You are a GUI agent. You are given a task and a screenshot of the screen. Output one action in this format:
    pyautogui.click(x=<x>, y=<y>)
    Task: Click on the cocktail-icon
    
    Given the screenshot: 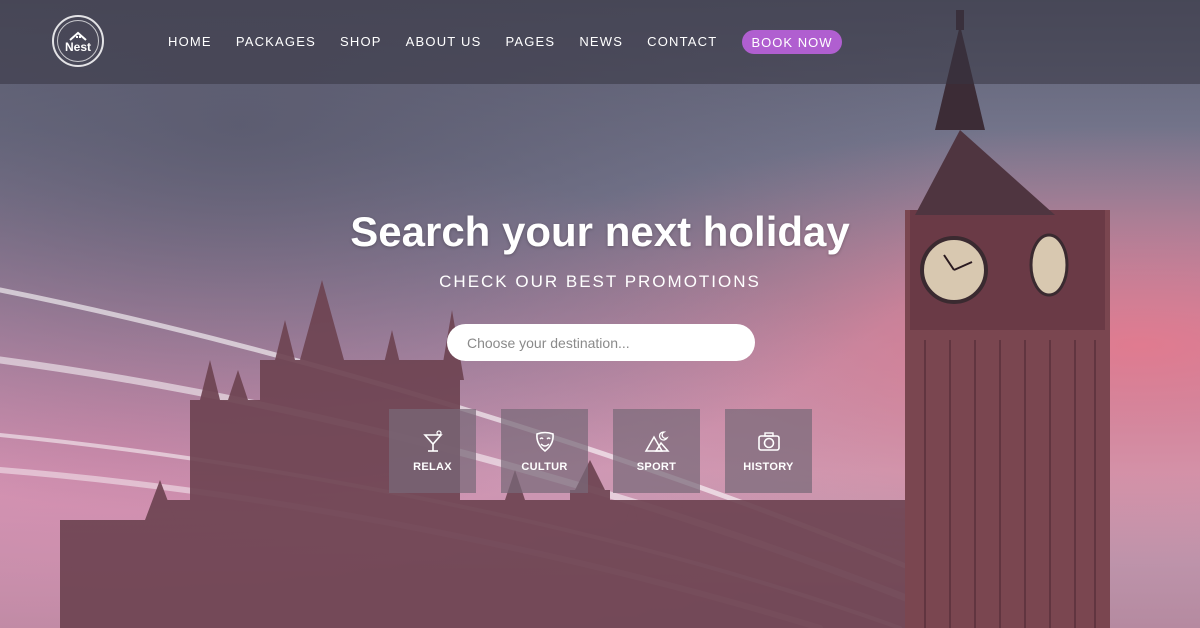 What is the action you would take?
    pyautogui.click(x=432, y=441)
    